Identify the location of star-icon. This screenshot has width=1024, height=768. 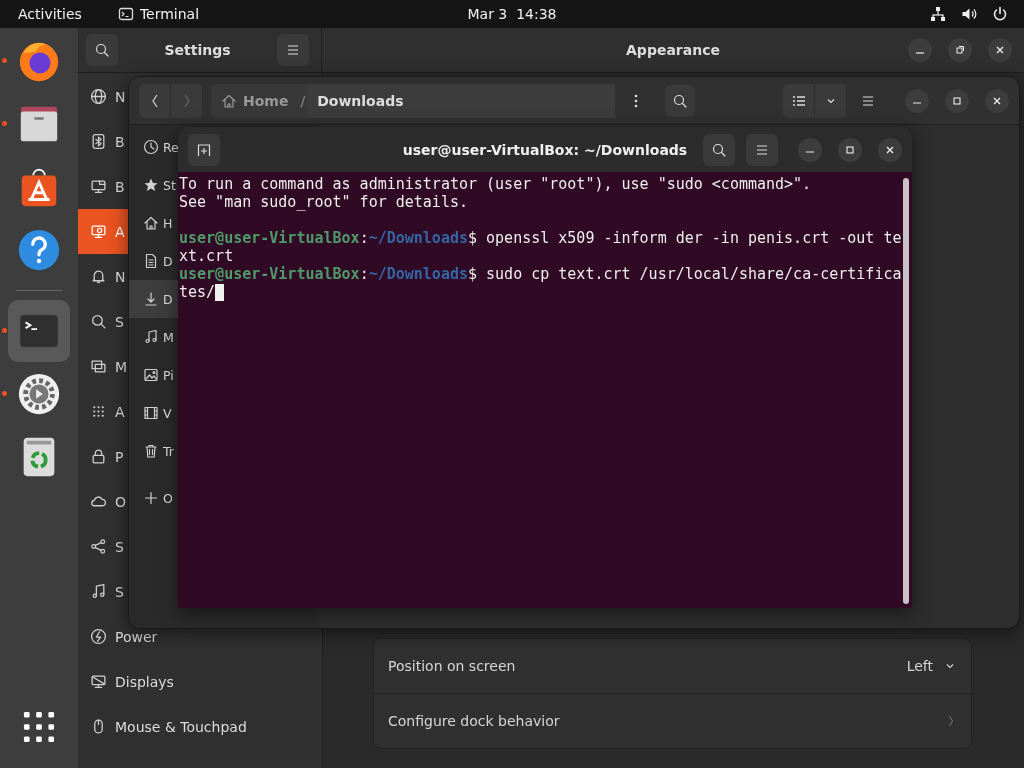
(151, 185).